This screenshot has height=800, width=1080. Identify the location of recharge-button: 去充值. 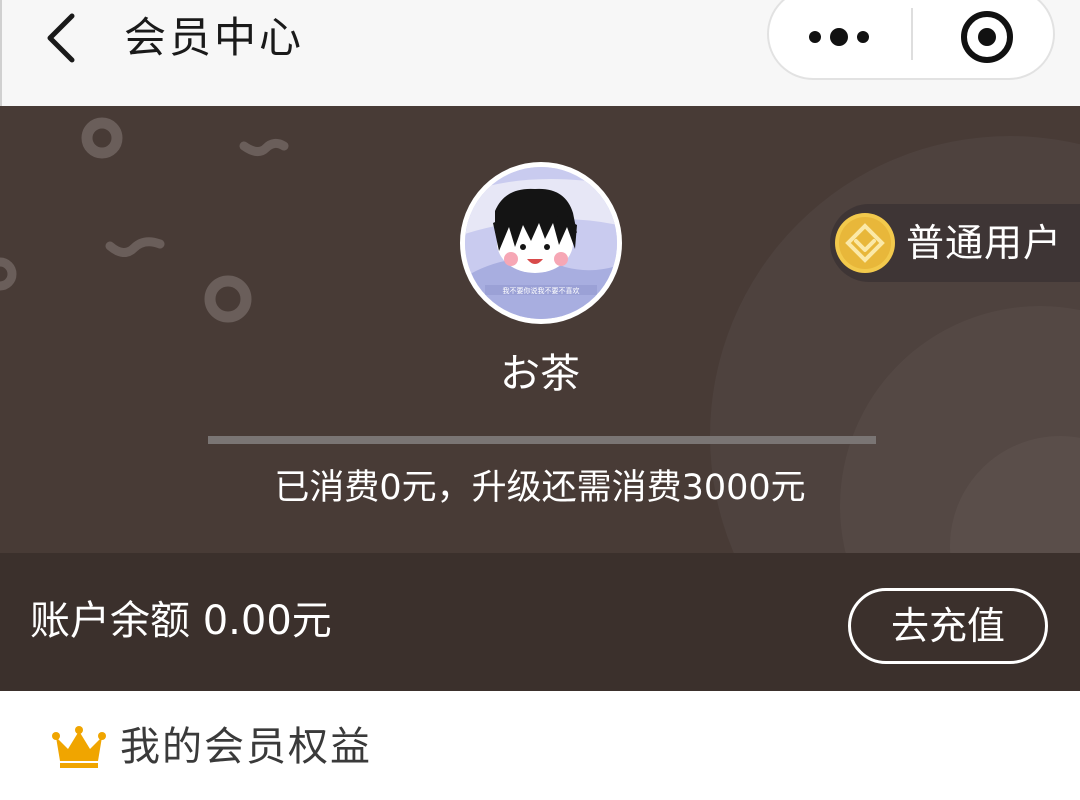
(948, 626).